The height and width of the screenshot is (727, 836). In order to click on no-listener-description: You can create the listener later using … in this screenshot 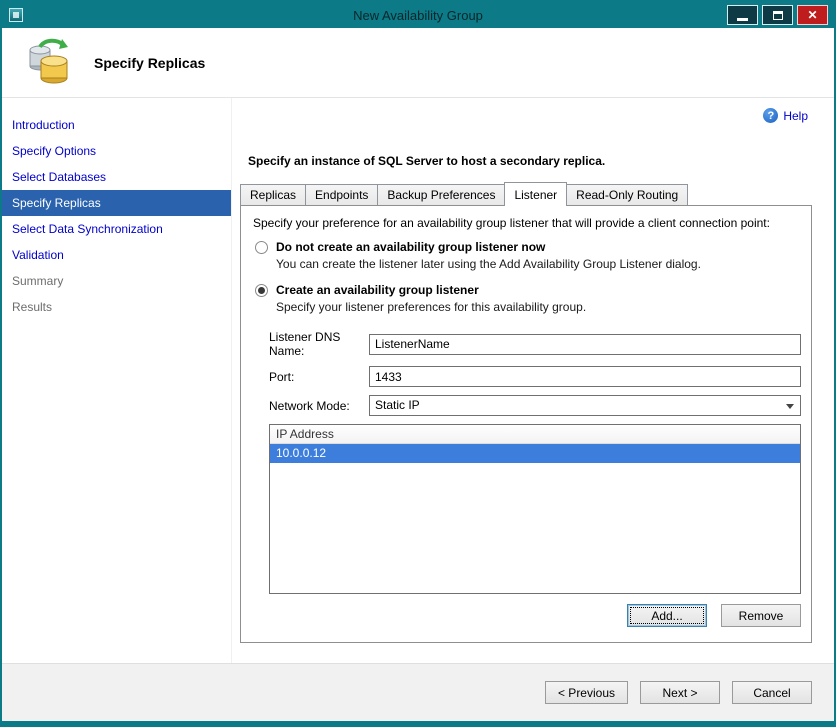, I will do `click(488, 264)`.